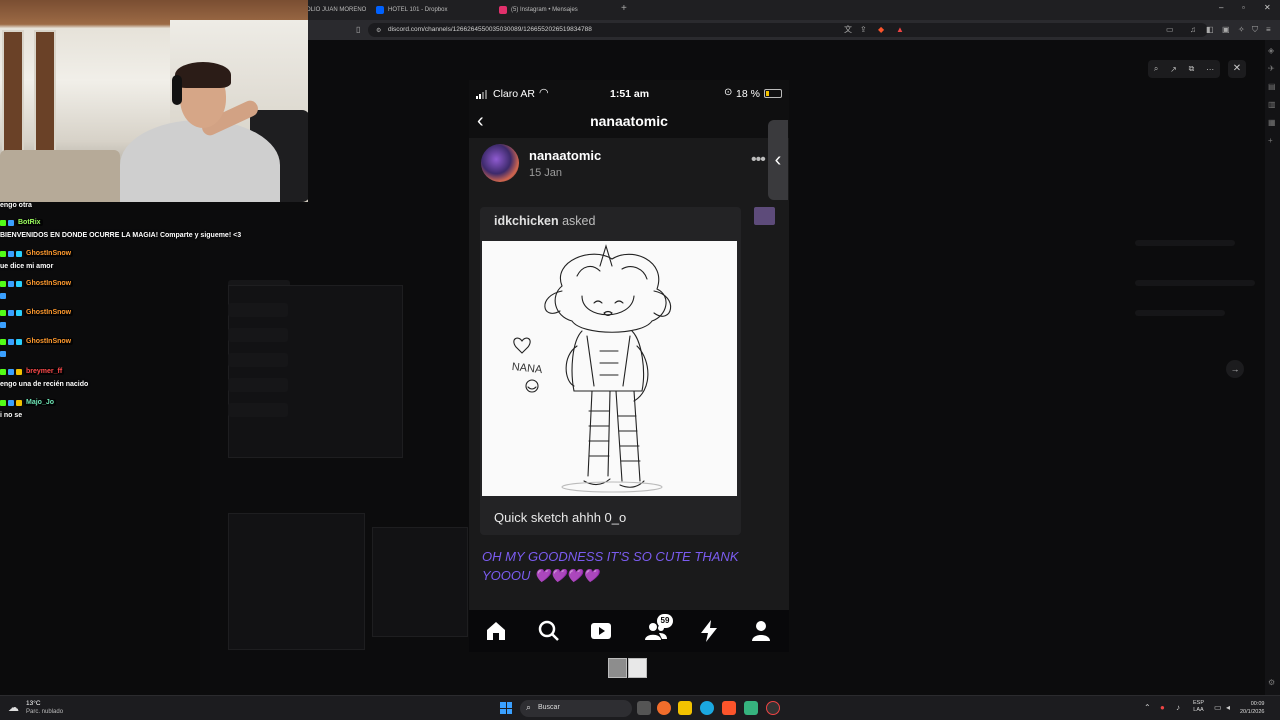 The image size is (1280, 720). What do you see at coordinates (336, 10) in the screenshot?
I see `tab-olio: OLIO JUAN MORENO` at bounding box center [336, 10].